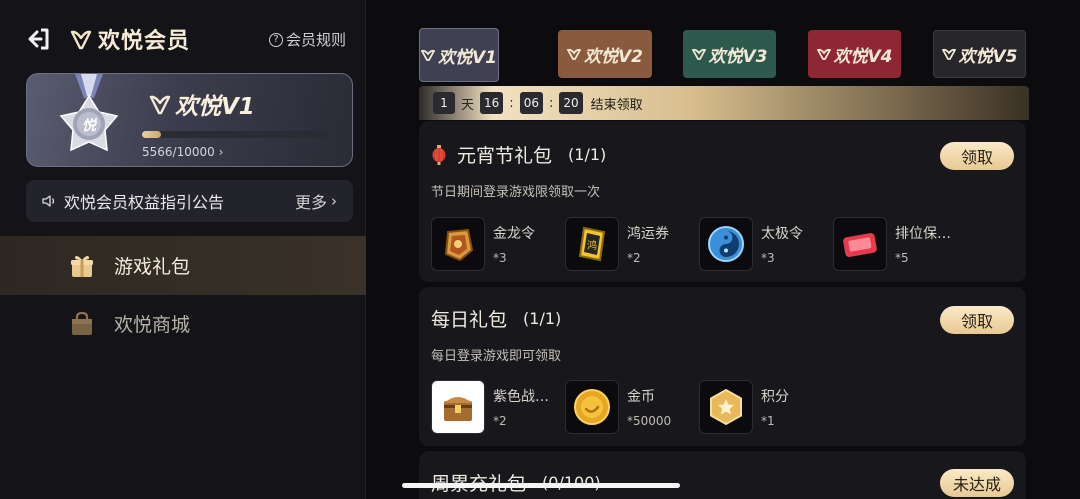  What do you see at coordinates (988, 56) in the screenshot?
I see `tab-label: 欢悦V5` at bounding box center [988, 56].